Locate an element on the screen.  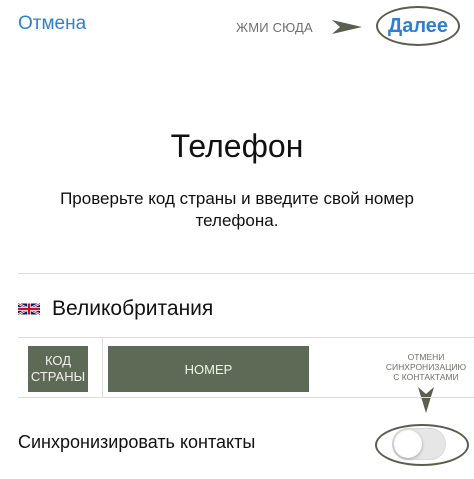
country-selector: Великобритания is located at coordinates (115, 309).